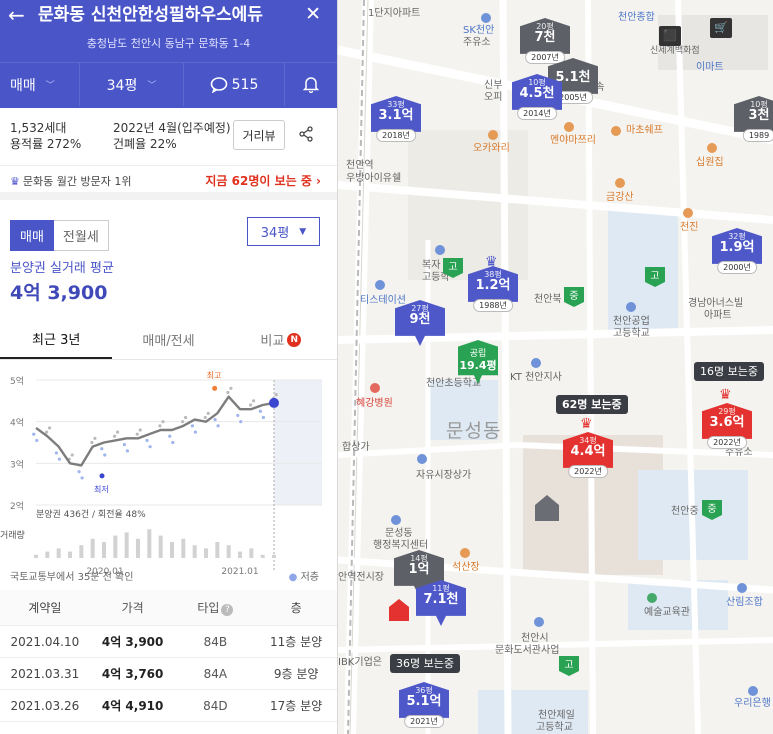  Describe the element at coordinates (420, 325) in the screenshot. I see `apartment-price-pin: 27평 9천` at that location.